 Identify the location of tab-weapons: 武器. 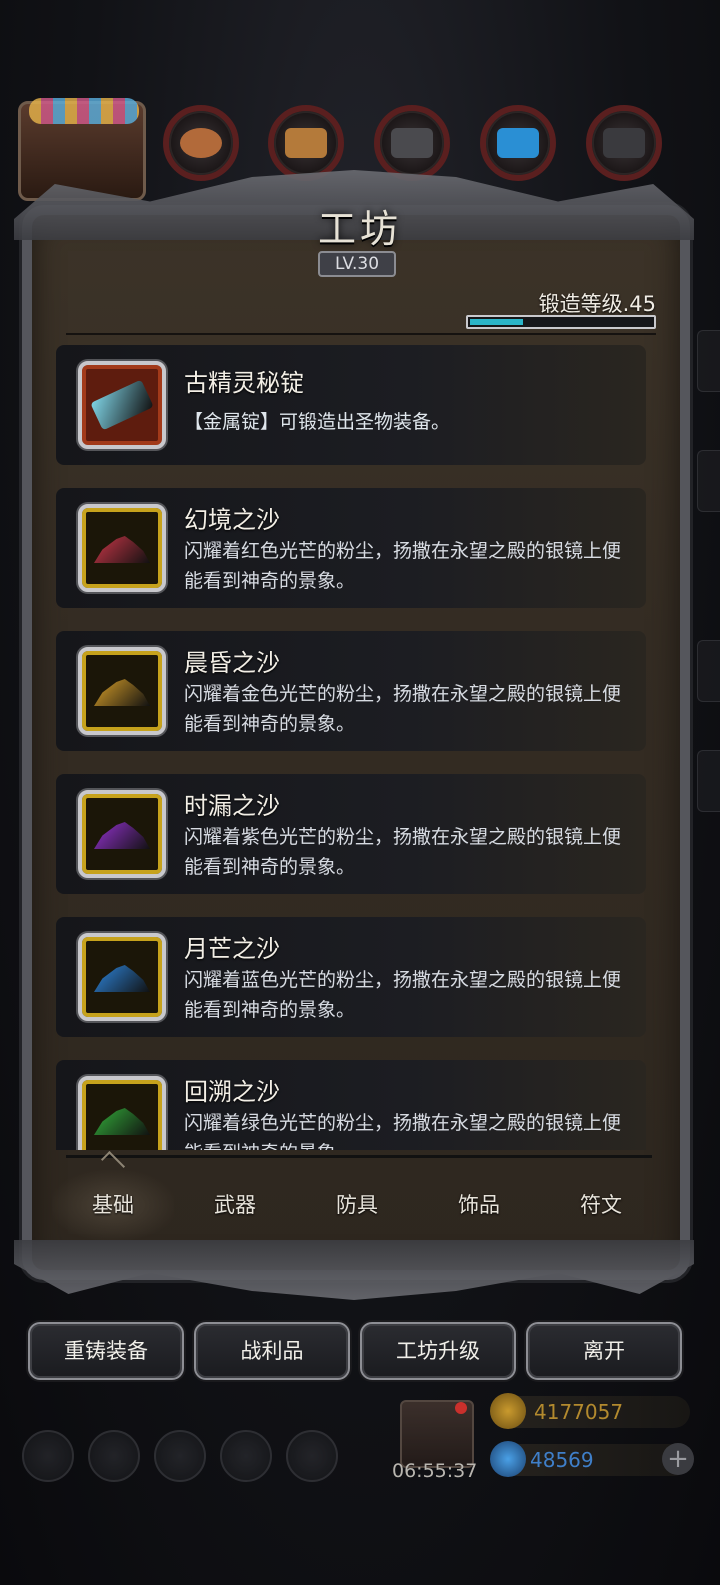
(235, 1205).